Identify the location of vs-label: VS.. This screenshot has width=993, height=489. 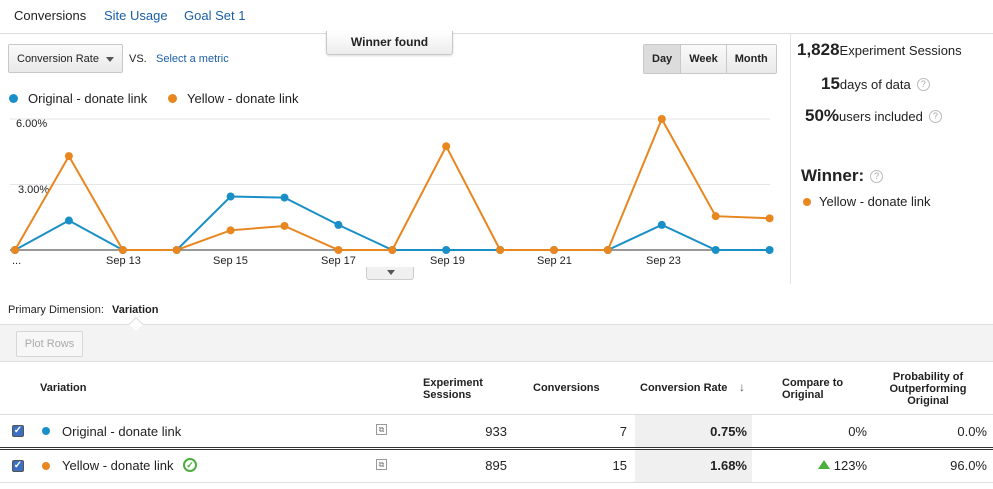
(138, 59).